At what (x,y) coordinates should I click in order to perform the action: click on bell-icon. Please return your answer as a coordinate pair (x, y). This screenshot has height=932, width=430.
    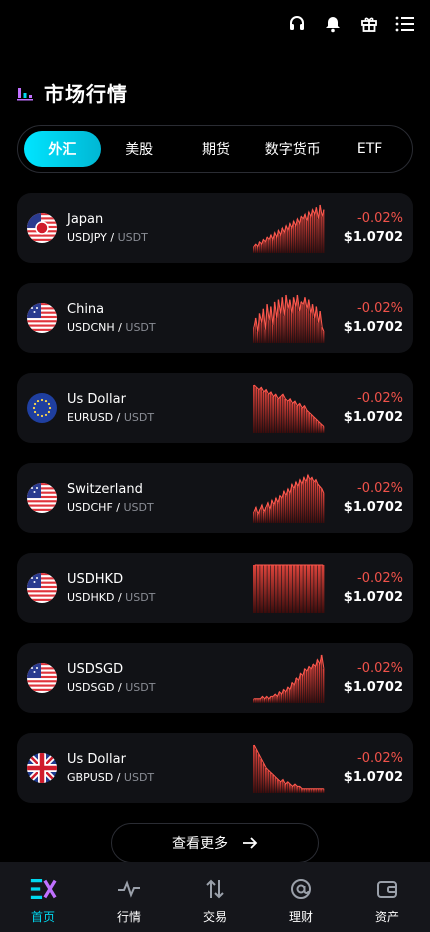
    Looking at the image, I should click on (333, 24).